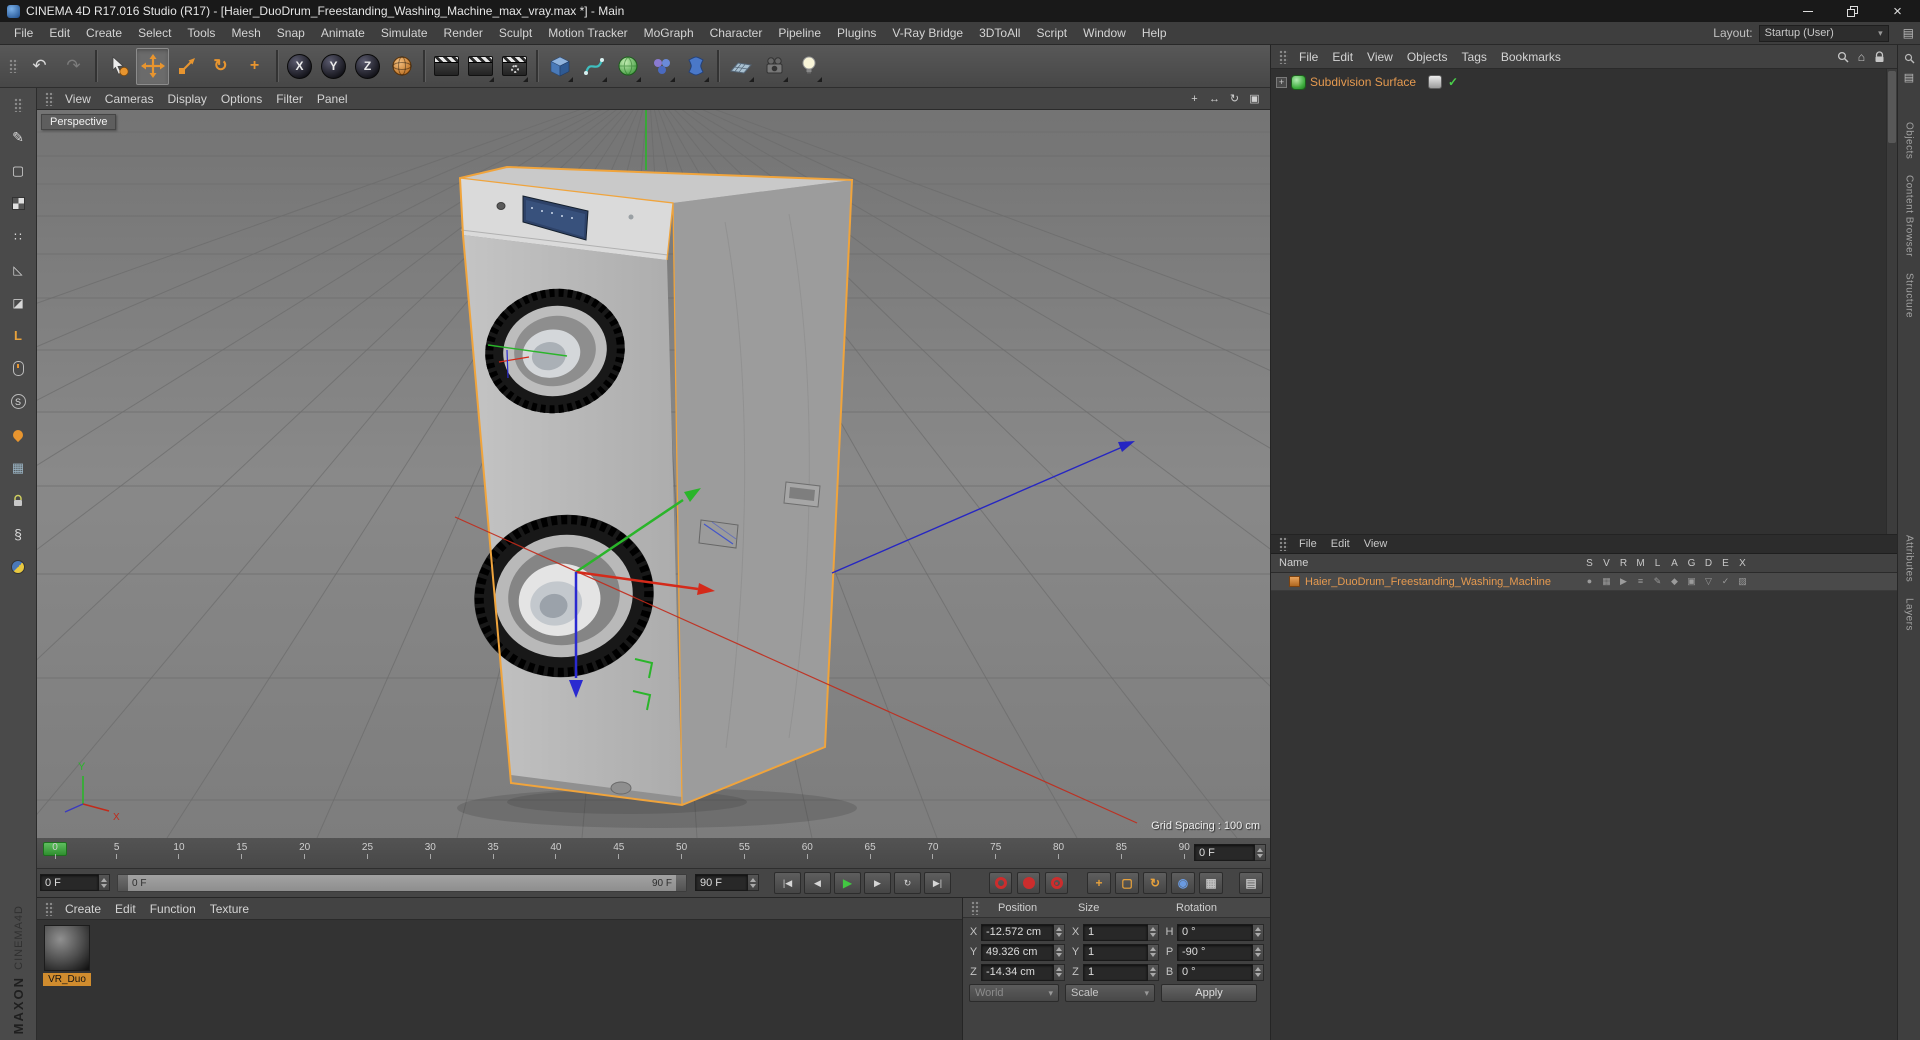  What do you see at coordinates (254, 66) in the screenshot?
I see `last-tool-button: +` at bounding box center [254, 66].